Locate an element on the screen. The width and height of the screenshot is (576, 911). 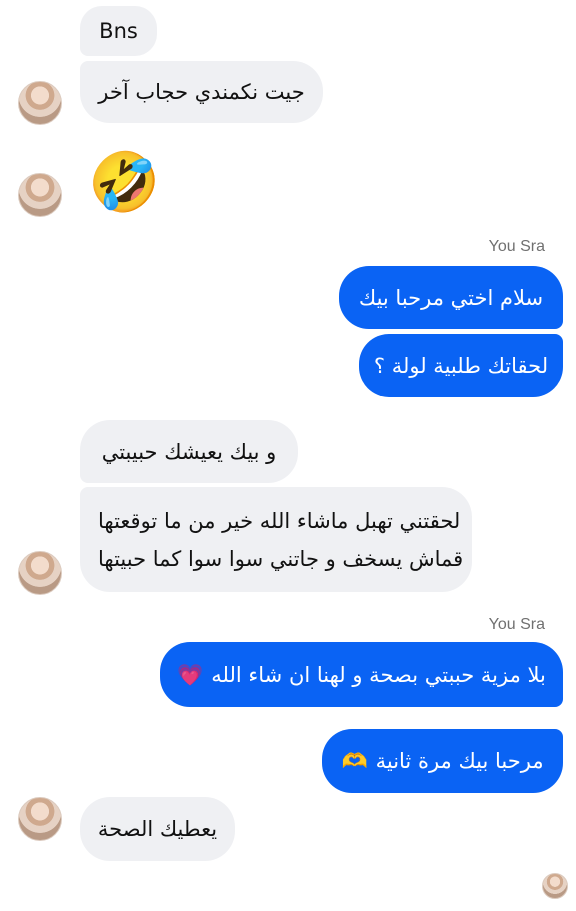
message-incoming: جيت نكمندي حجاب آخر is located at coordinates (201, 92).